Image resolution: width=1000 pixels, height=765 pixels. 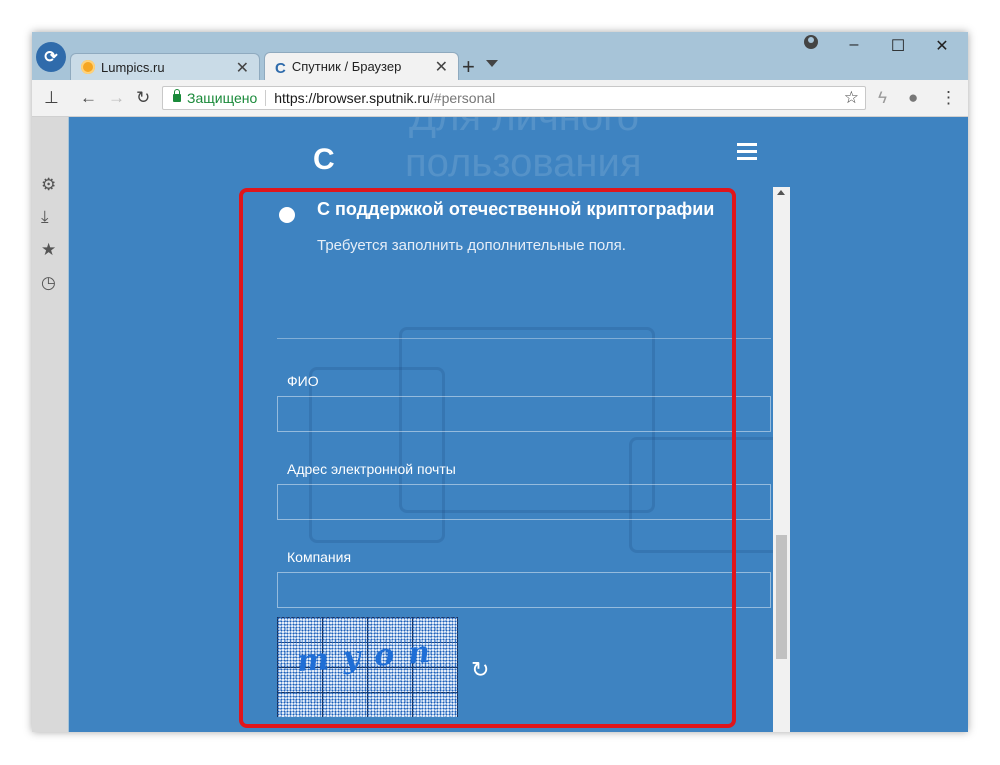 What do you see at coordinates (747, 153) in the screenshot?
I see `hamburger-menu-icon` at bounding box center [747, 153].